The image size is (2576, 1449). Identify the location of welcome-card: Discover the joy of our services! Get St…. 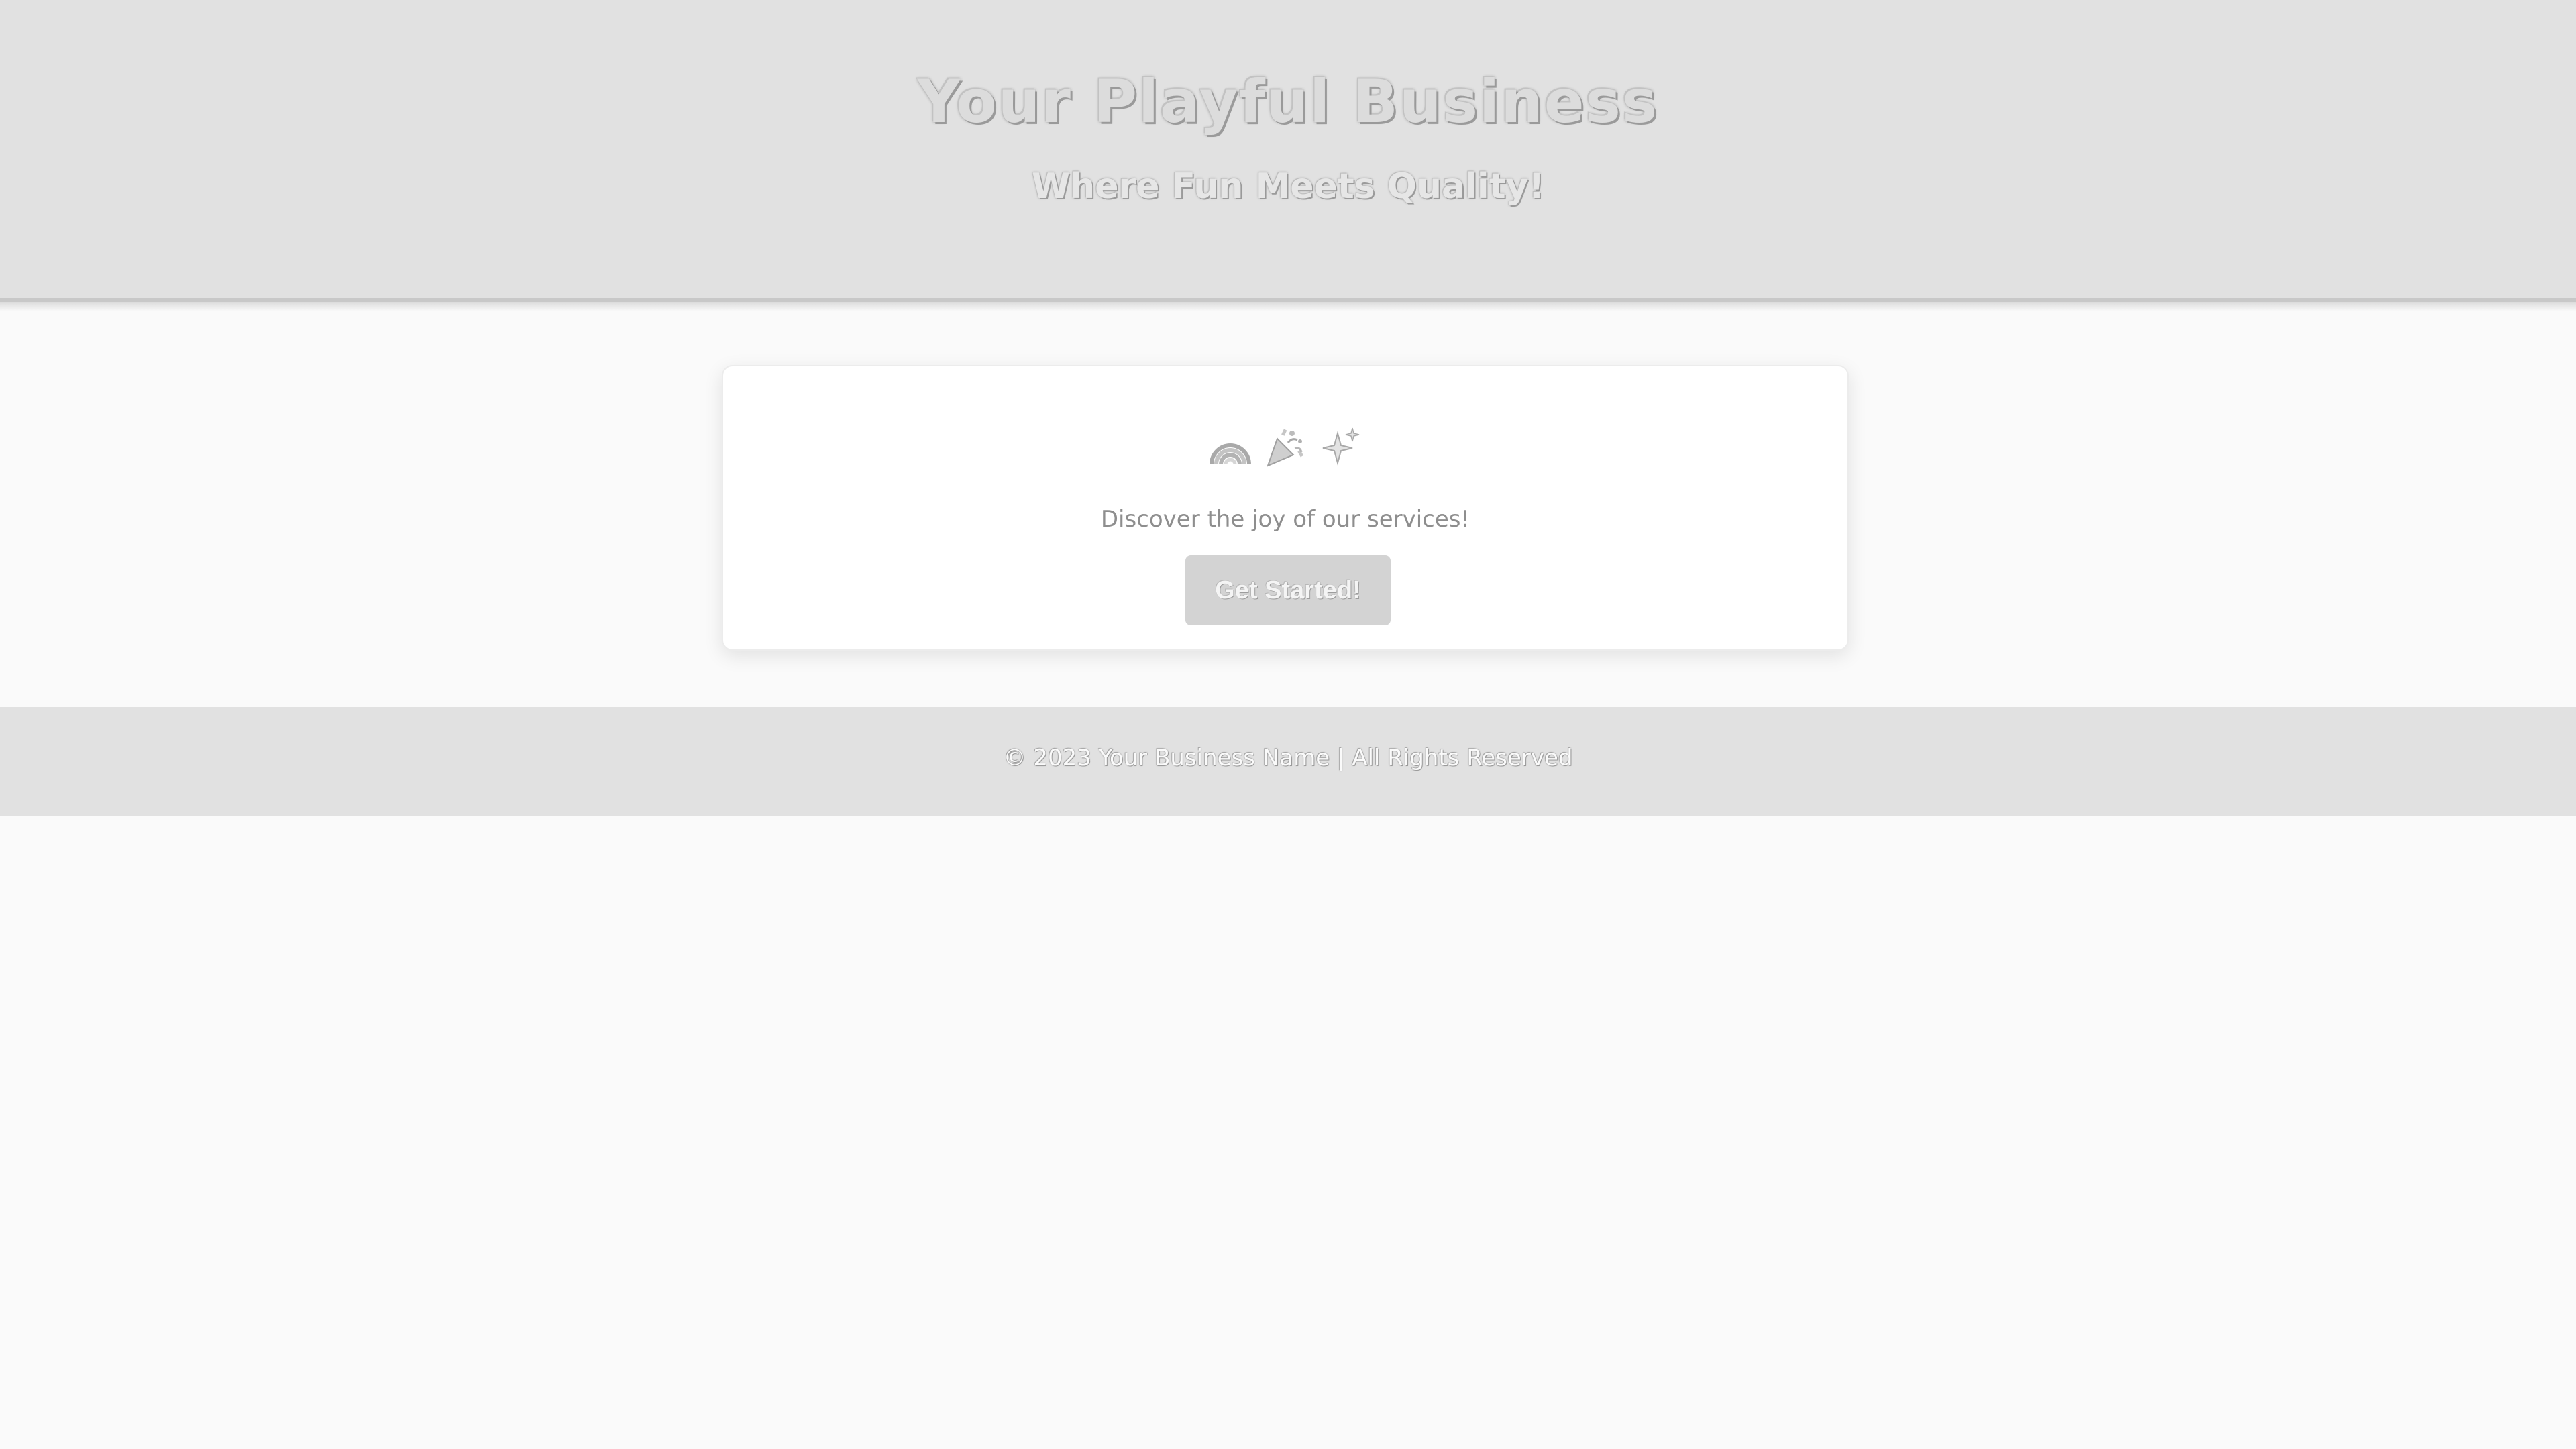
(1285, 508).